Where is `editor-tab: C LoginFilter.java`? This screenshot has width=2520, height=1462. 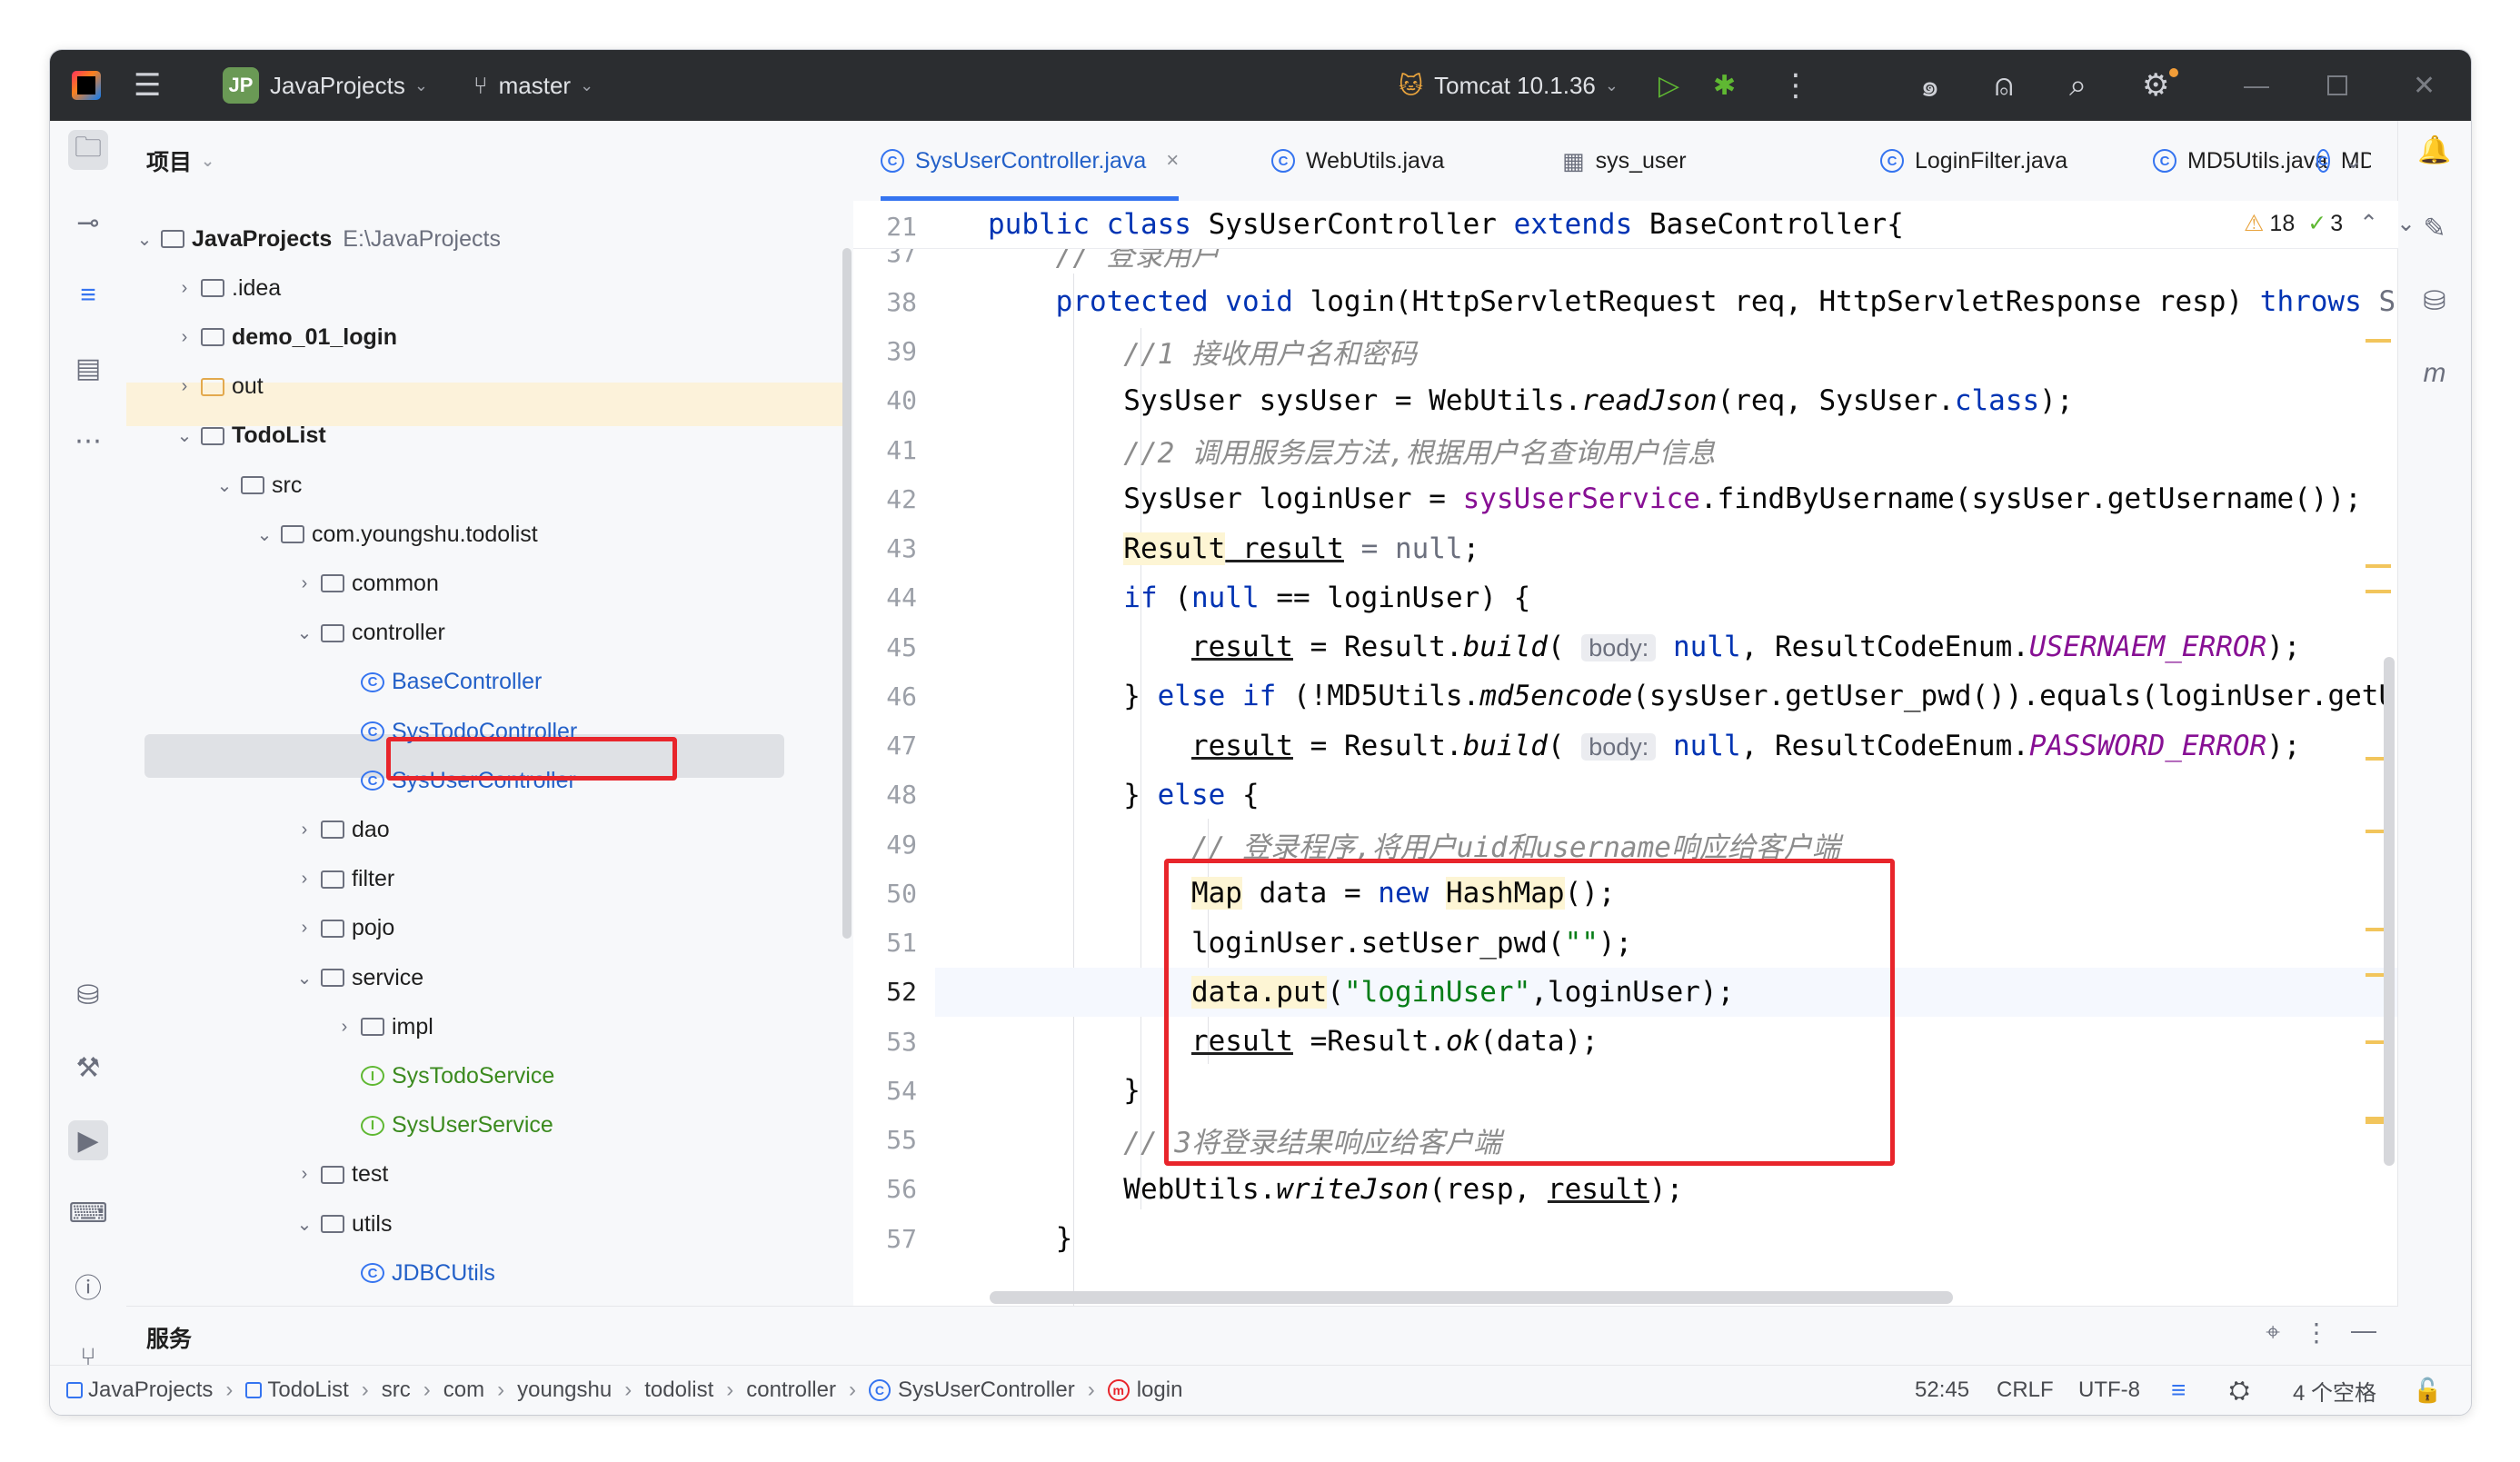
editor-tab: C LoginFilter.java is located at coordinates (1974, 161).